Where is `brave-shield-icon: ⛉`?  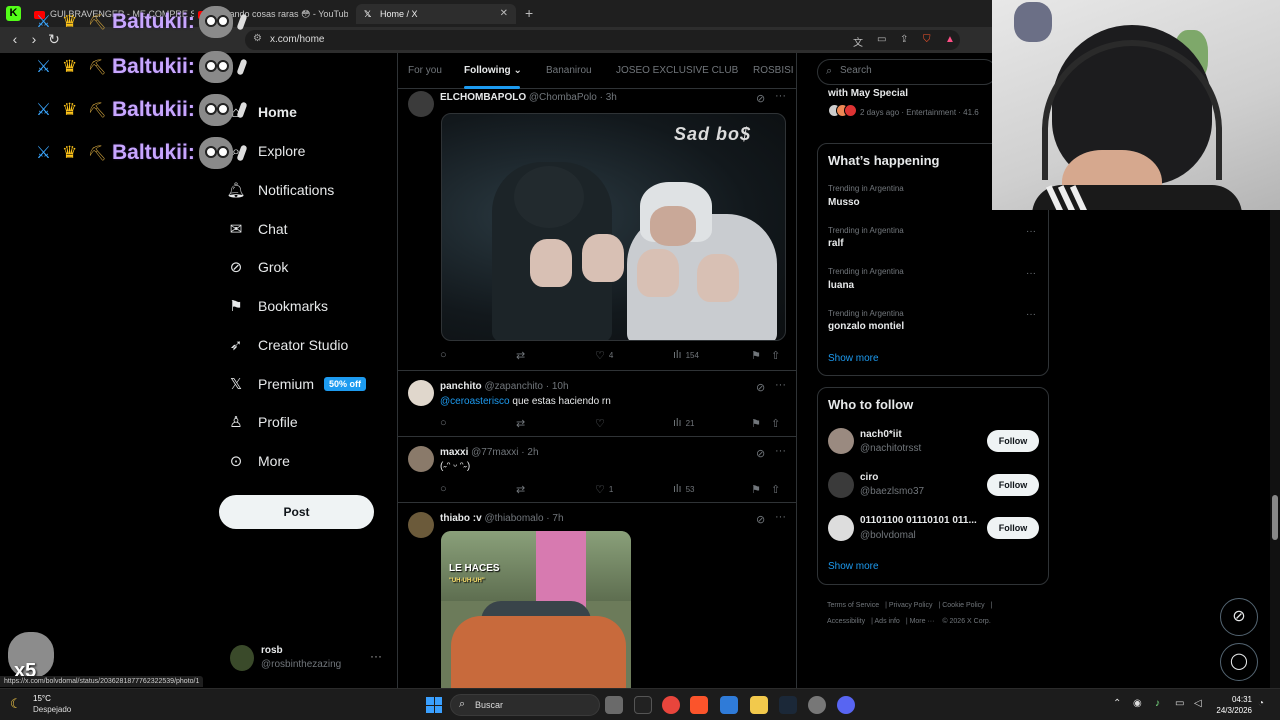 brave-shield-icon: ⛉ is located at coordinates (927, 39).